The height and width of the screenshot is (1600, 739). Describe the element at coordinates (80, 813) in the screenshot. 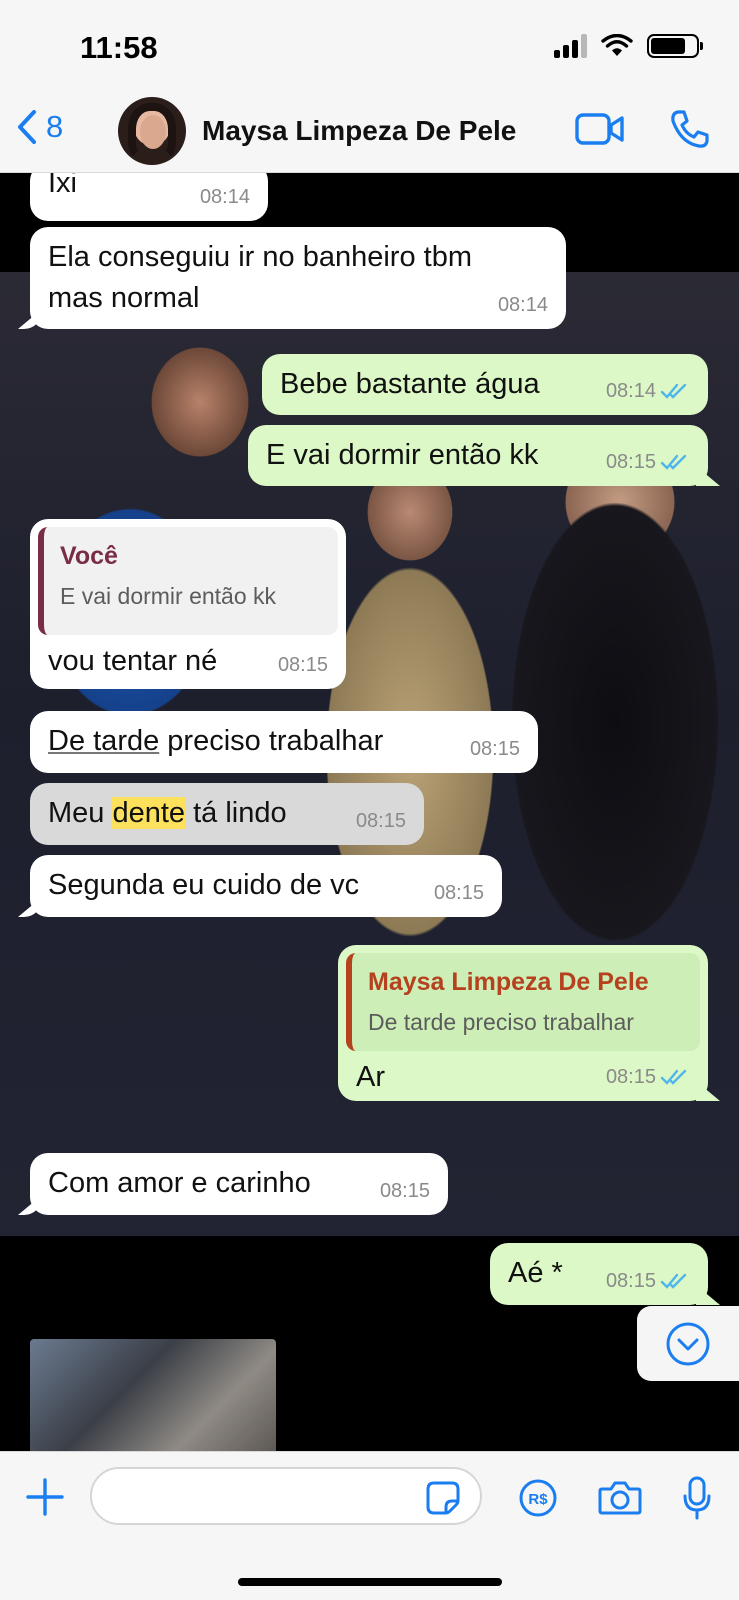

I see `message-text: Meu` at that location.